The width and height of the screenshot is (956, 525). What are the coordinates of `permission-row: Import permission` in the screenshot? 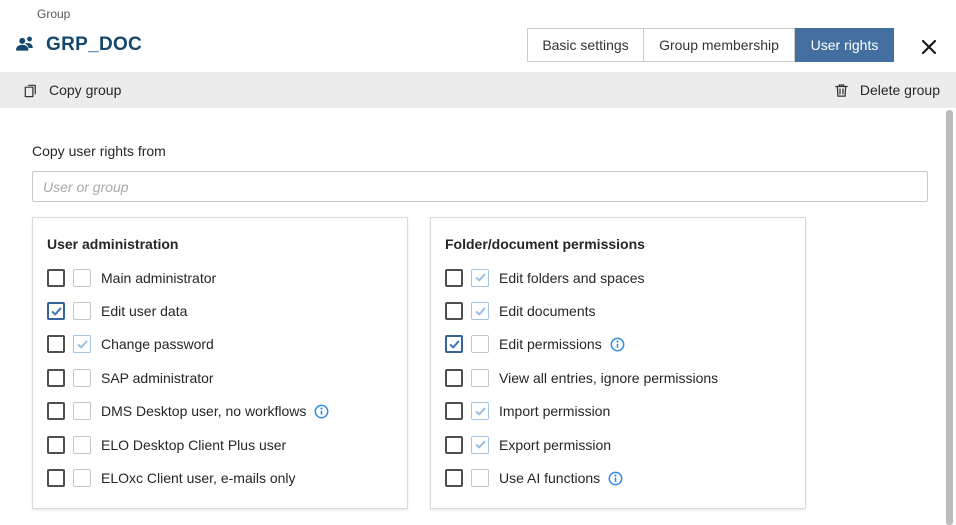 It's located at (618, 411).